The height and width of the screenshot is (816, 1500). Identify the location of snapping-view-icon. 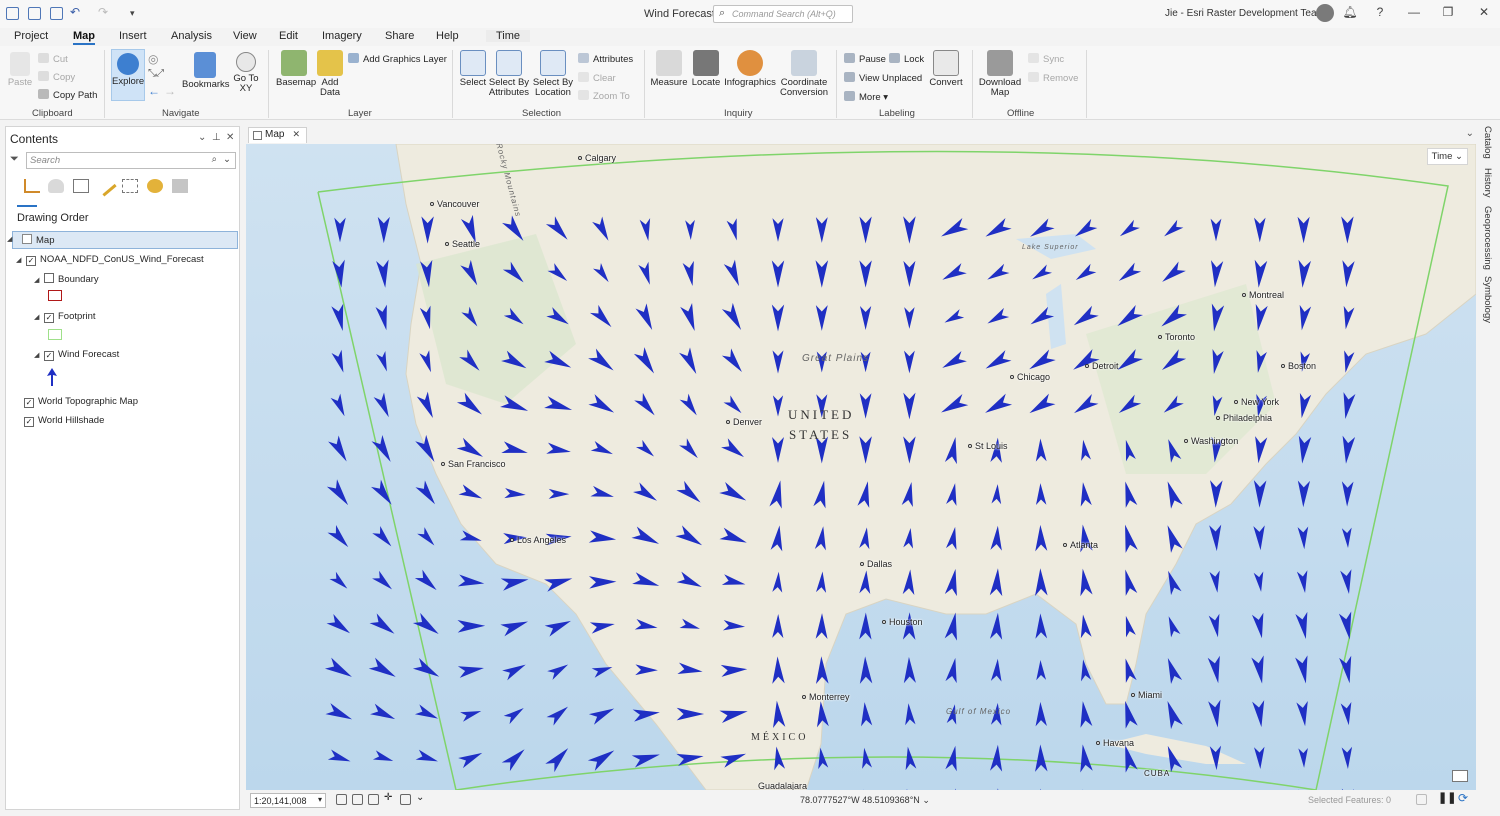
(130, 186).